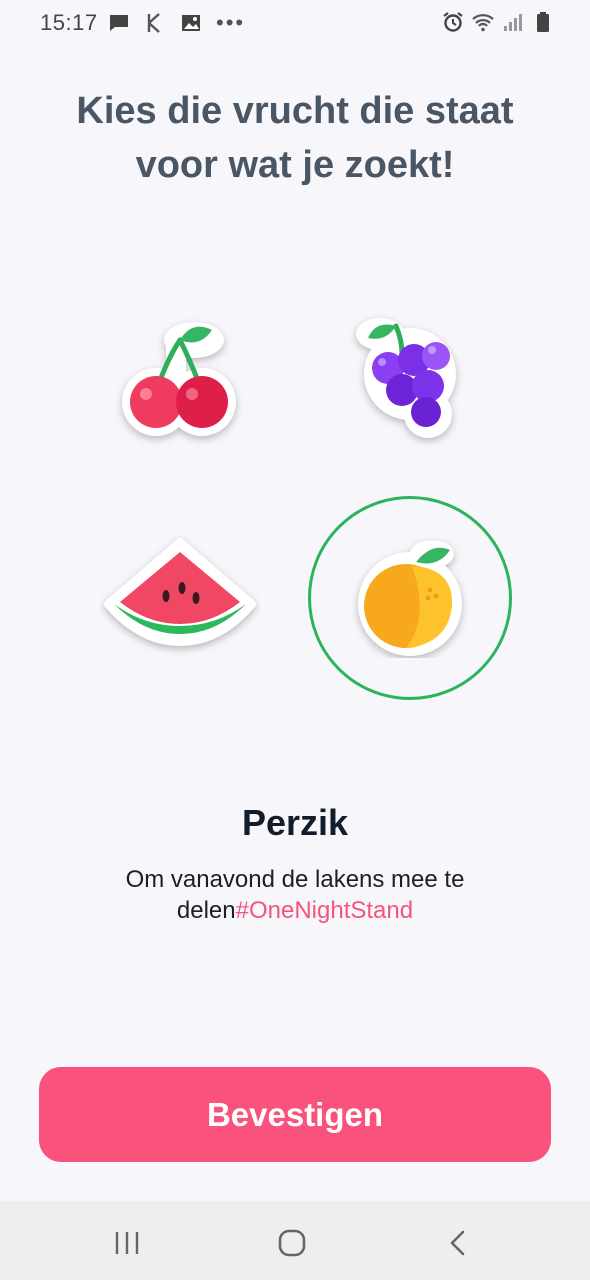 This screenshot has height=1280, width=590. Describe the element at coordinates (498, 22) in the screenshot. I see `status-right-icons` at that location.